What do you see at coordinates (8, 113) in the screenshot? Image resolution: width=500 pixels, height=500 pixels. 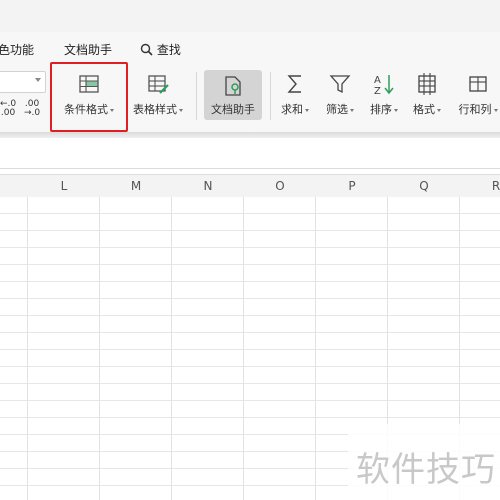 I see `increase-decimal-bottom: .00` at bounding box center [8, 113].